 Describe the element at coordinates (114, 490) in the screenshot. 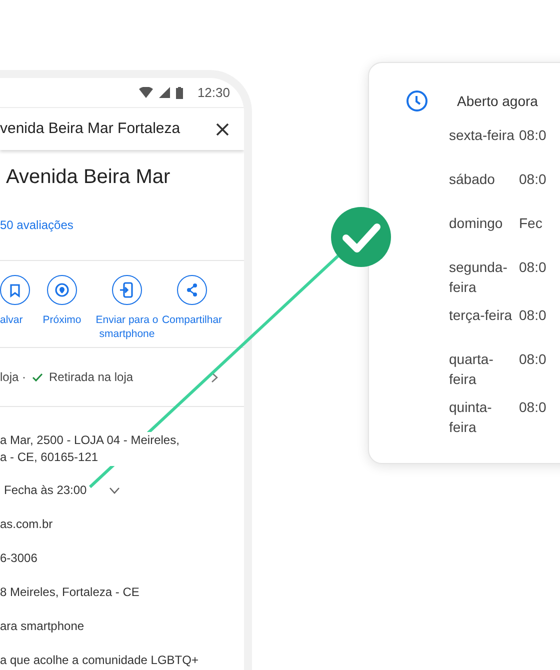

I see `chevron-down-icon` at that location.